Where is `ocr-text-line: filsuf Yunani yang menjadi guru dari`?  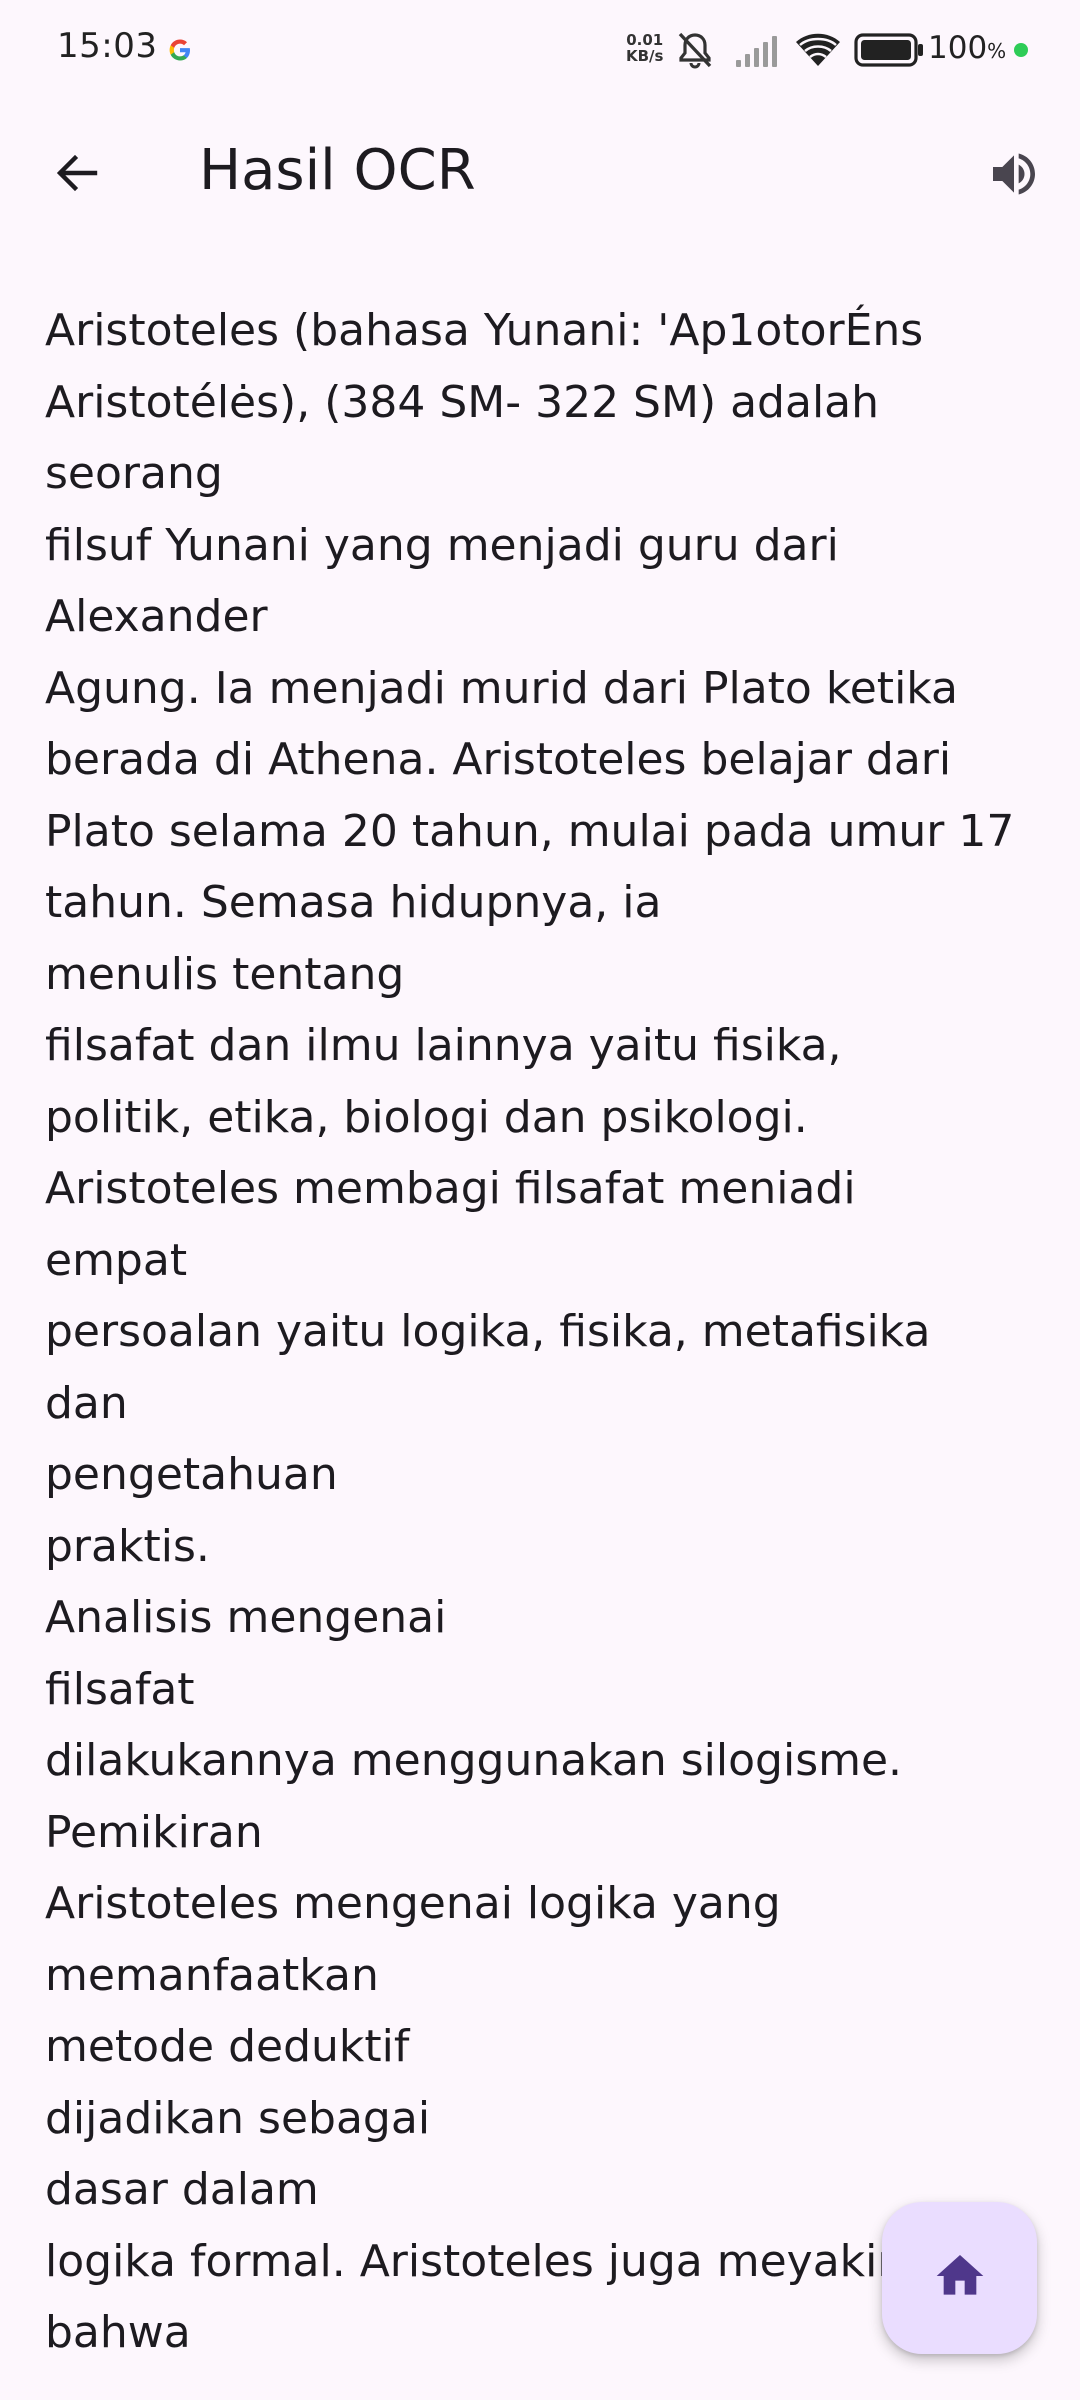
ocr-text-line: filsuf Yunani yang menjadi guru dari is located at coordinates (442, 545).